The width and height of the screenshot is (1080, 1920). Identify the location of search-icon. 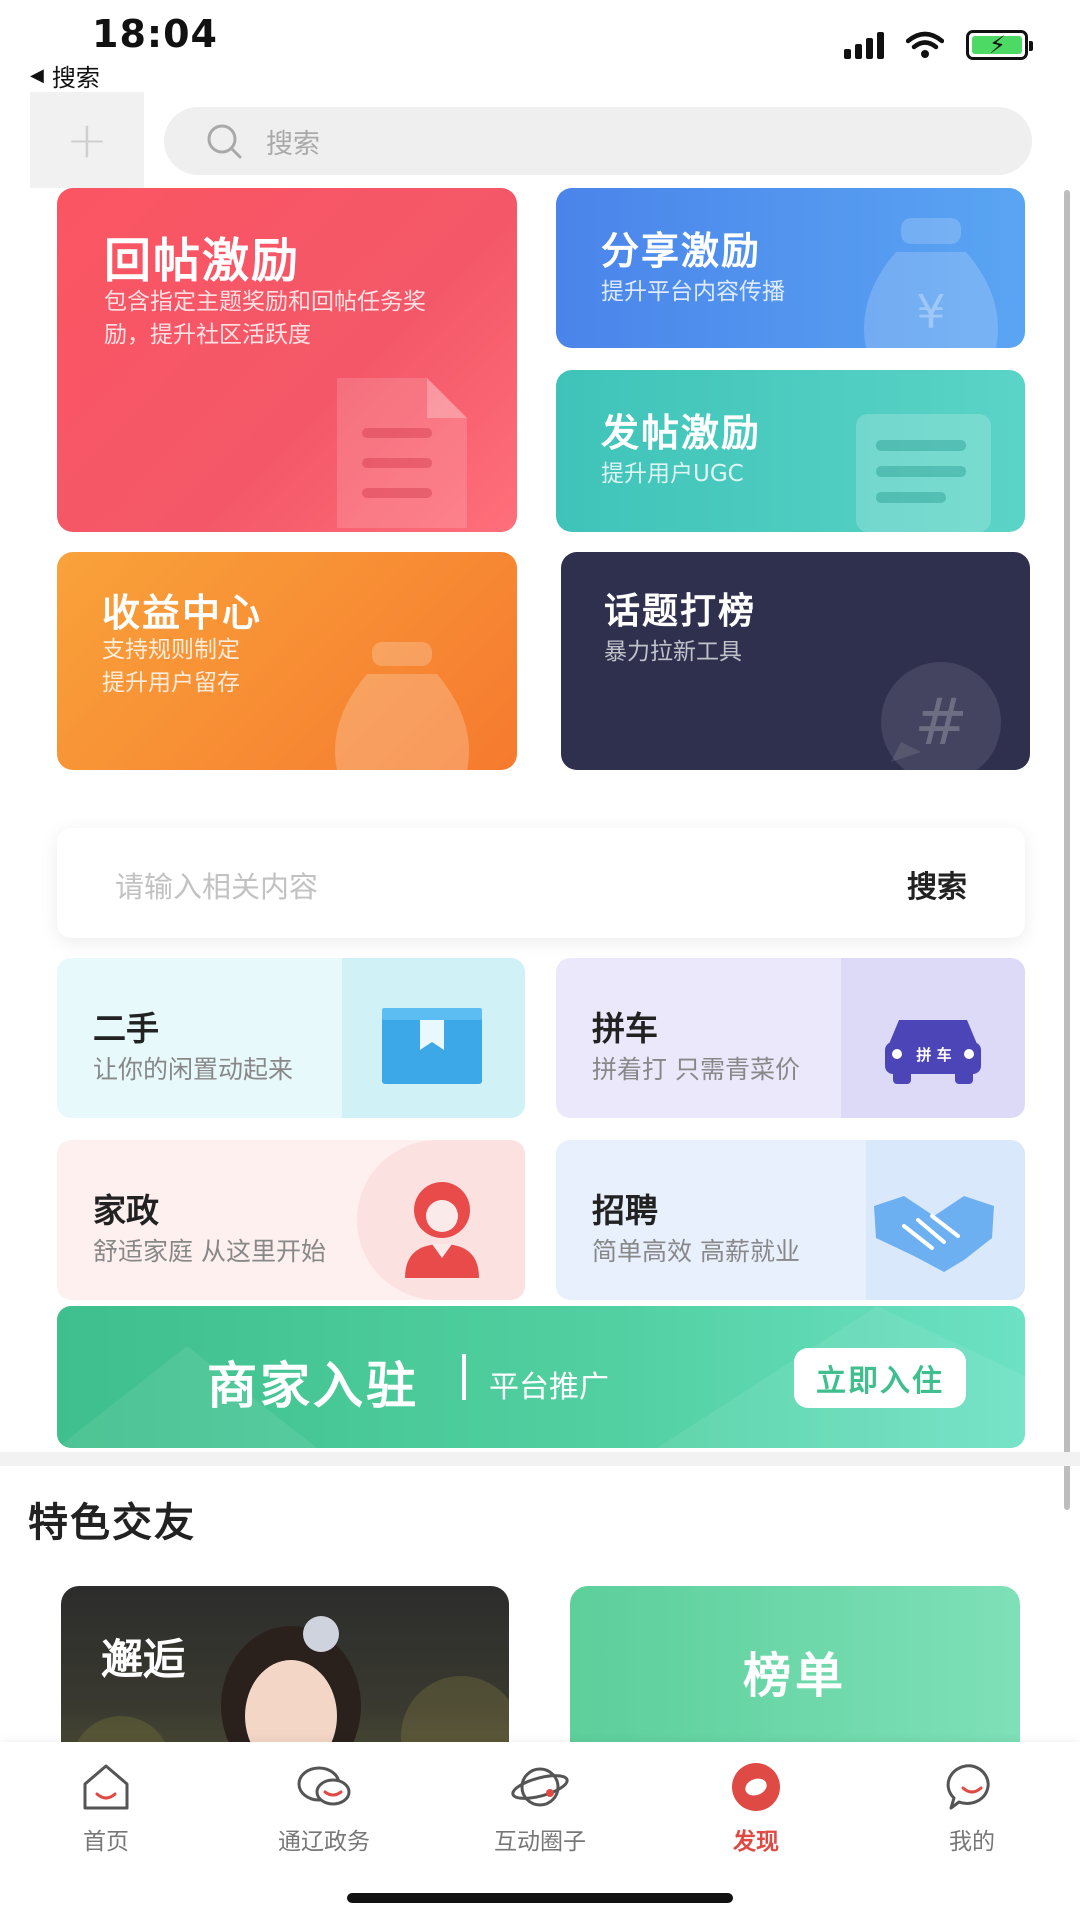
(224, 141).